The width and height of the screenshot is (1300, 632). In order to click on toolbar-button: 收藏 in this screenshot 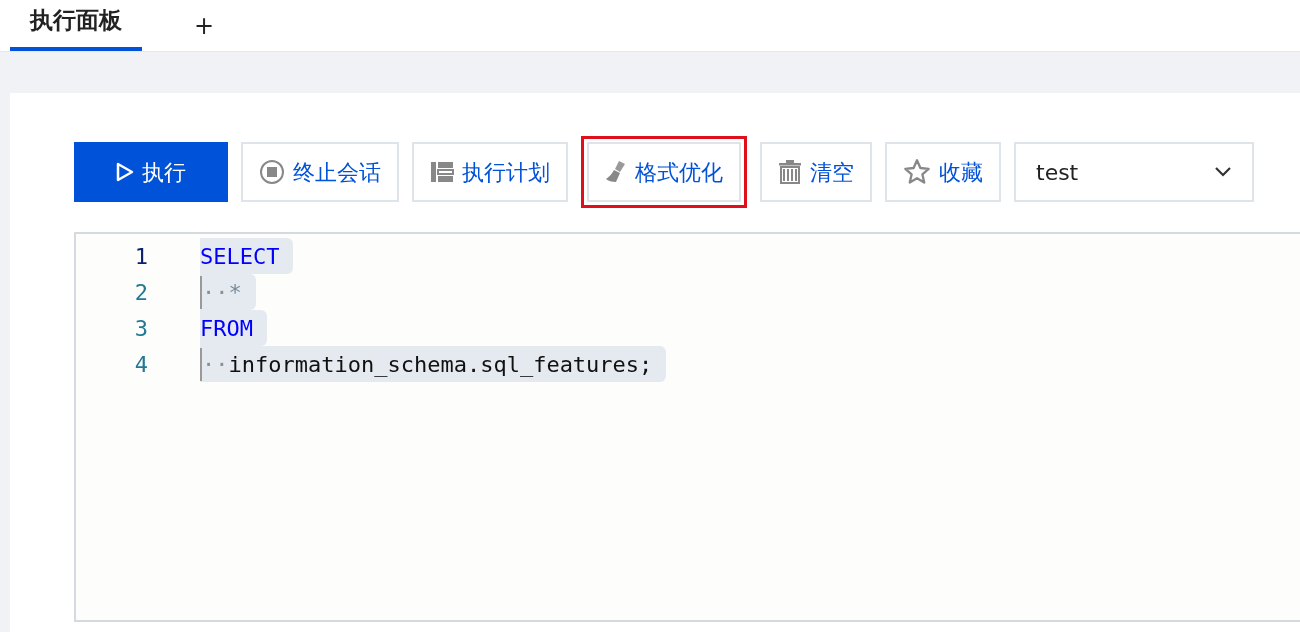, I will do `click(943, 172)`.